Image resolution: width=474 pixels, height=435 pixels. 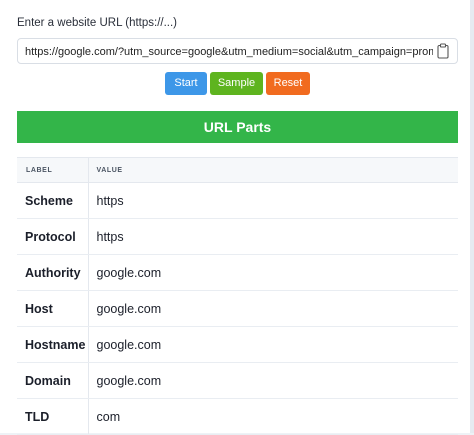 What do you see at coordinates (53, 344) in the screenshot?
I see `row-label: Hostname` at bounding box center [53, 344].